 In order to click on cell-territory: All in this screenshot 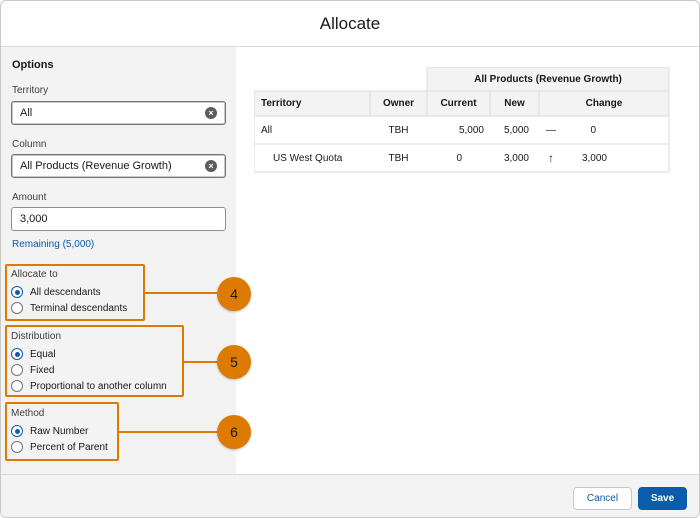, I will do `click(267, 130)`.